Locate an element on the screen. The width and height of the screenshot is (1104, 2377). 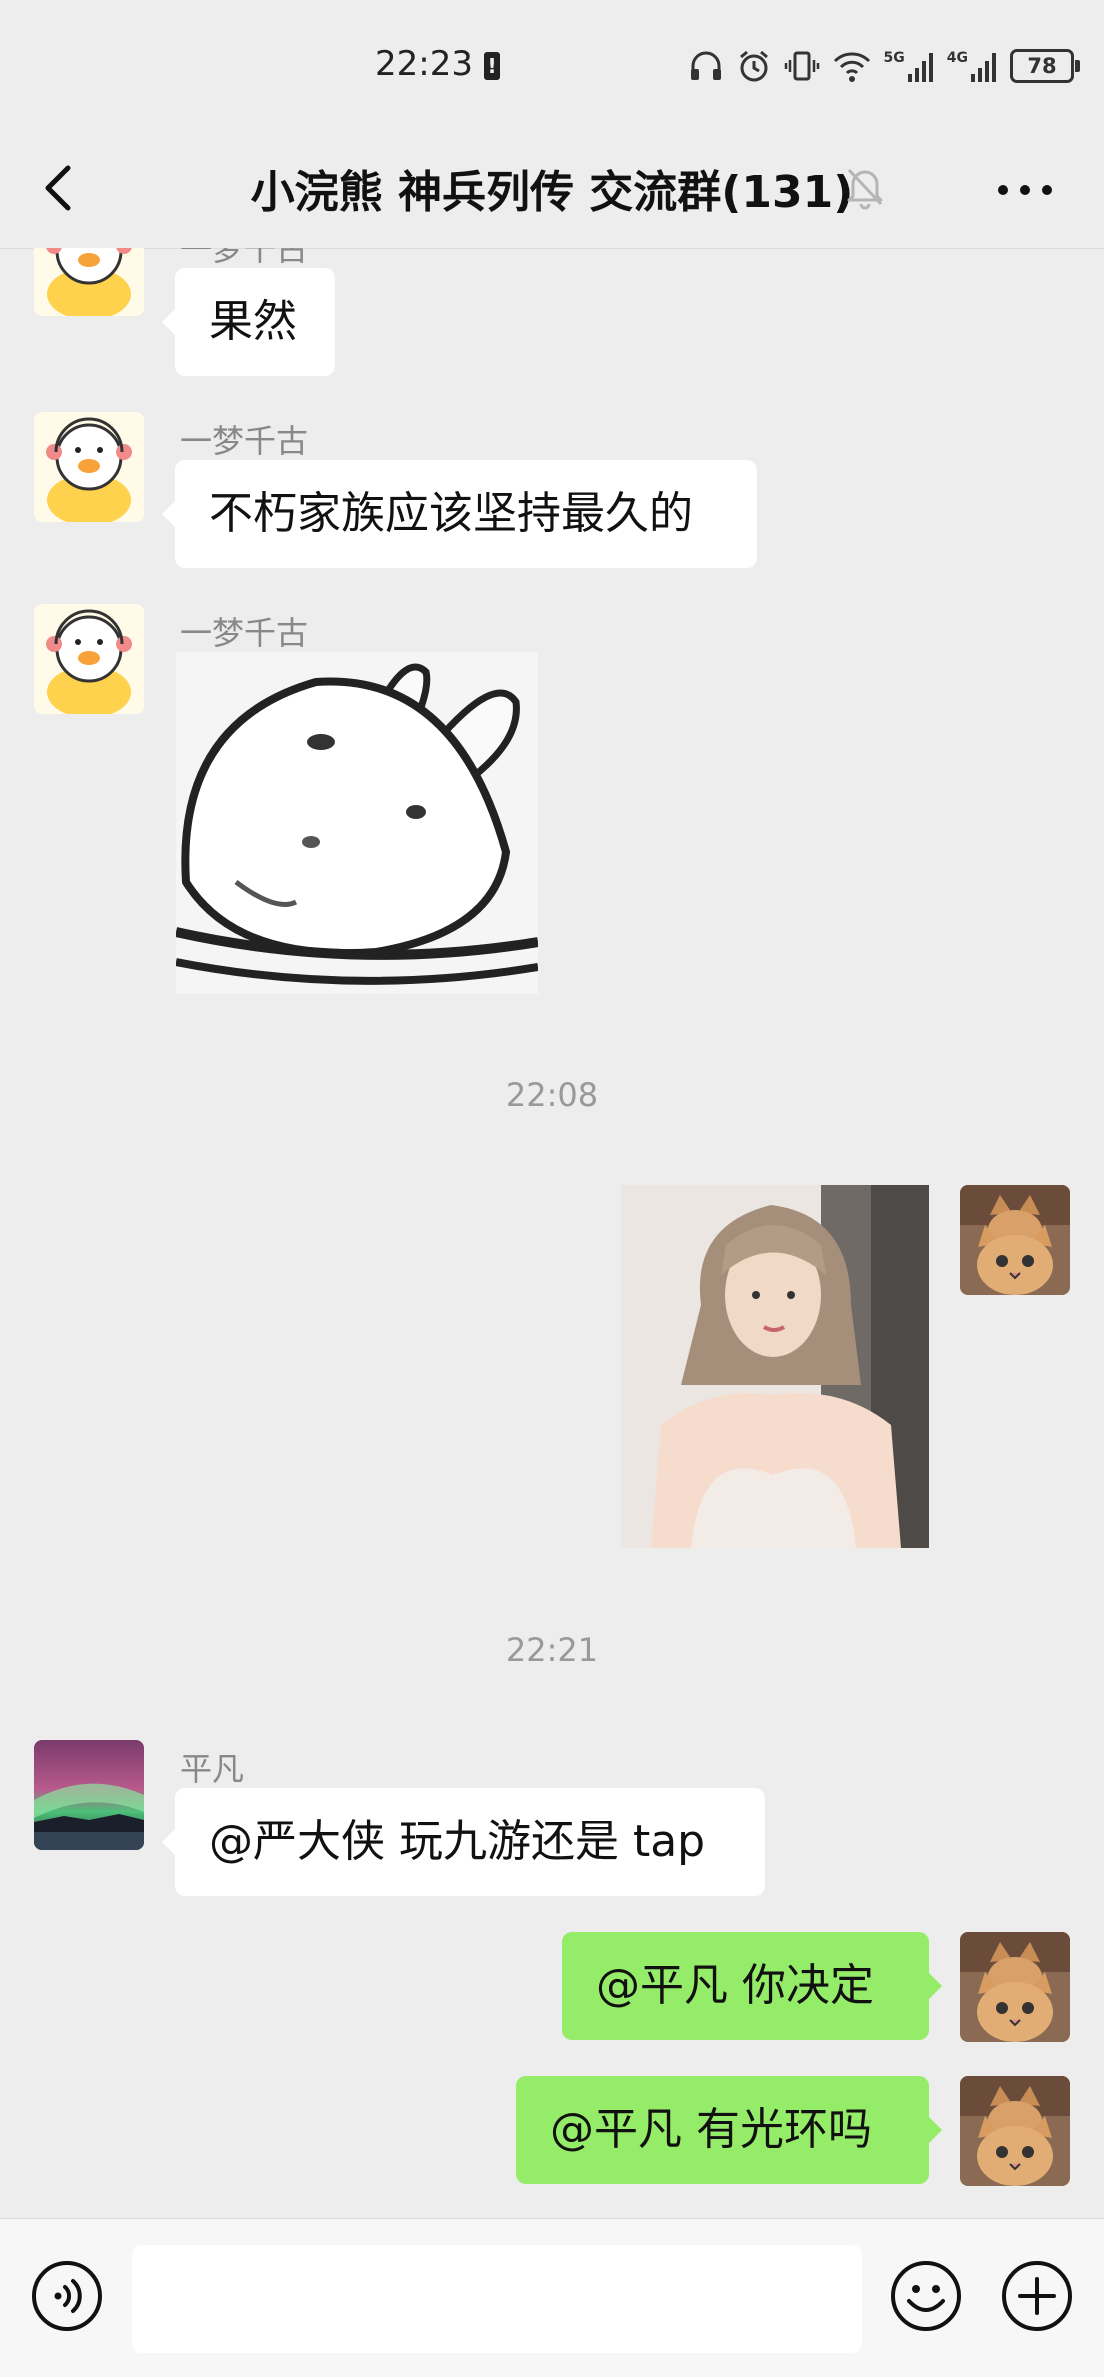
message-input is located at coordinates (497, 2299).